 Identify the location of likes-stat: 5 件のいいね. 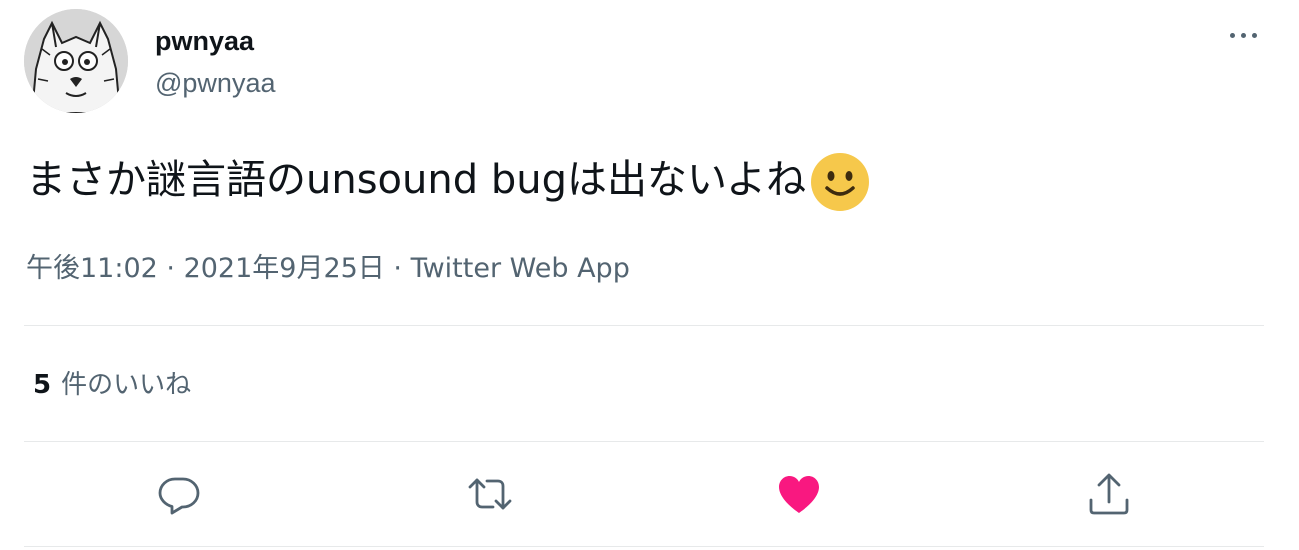
(112, 385).